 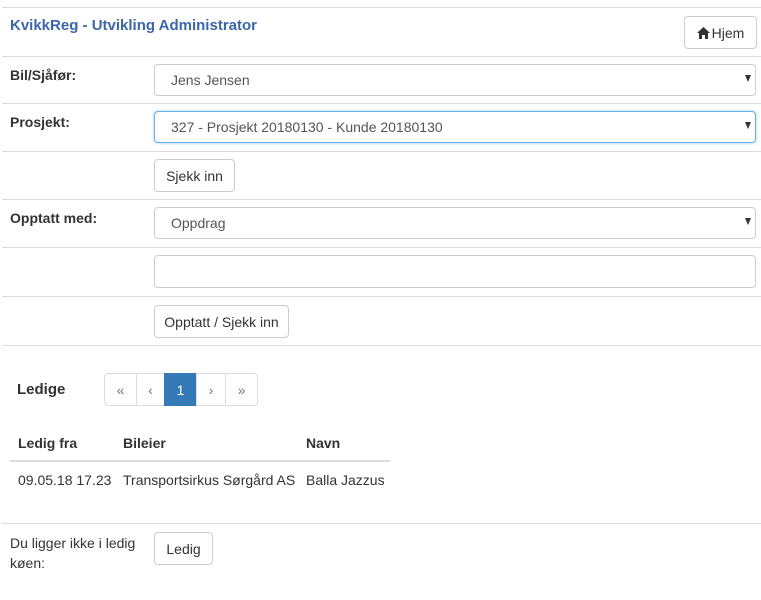 What do you see at coordinates (221, 321) in the screenshot?
I see `busy-checkin-button: Opptatt / Sjekk inn` at bounding box center [221, 321].